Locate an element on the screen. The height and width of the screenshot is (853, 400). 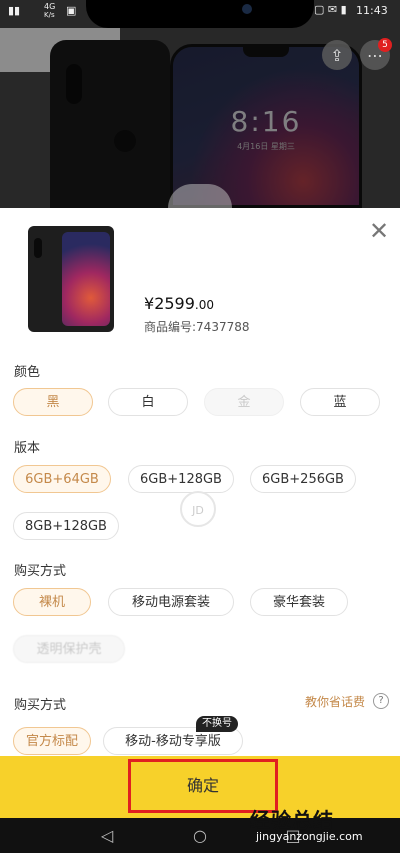
screen-notch is located at coordinates (200, 14).